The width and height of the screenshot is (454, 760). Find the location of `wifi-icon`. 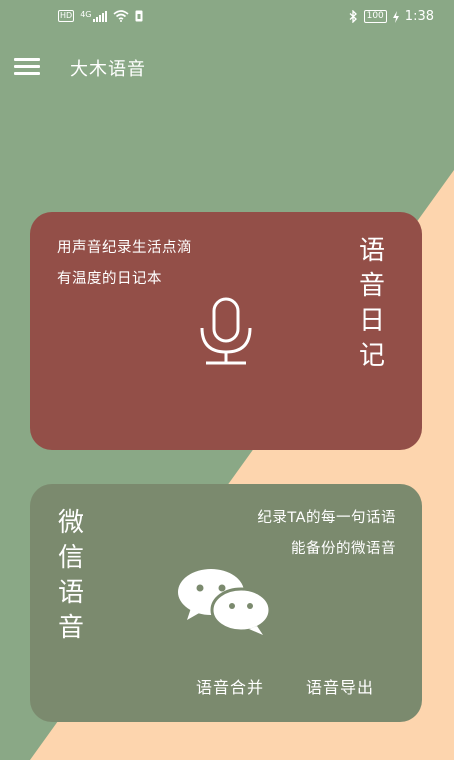

wifi-icon is located at coordinates (121, 16).